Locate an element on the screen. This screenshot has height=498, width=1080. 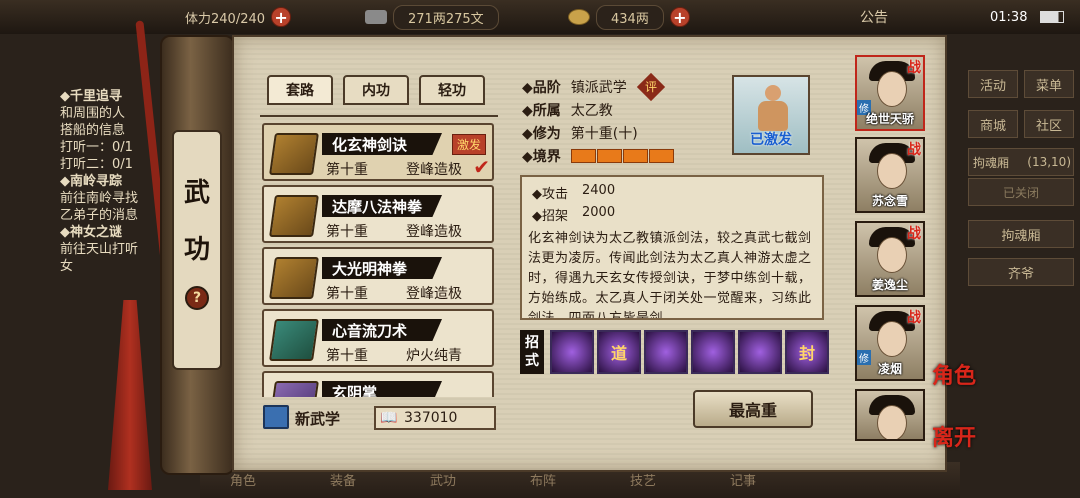
tab-inner: 内功 is located at coordinates (376, 90).